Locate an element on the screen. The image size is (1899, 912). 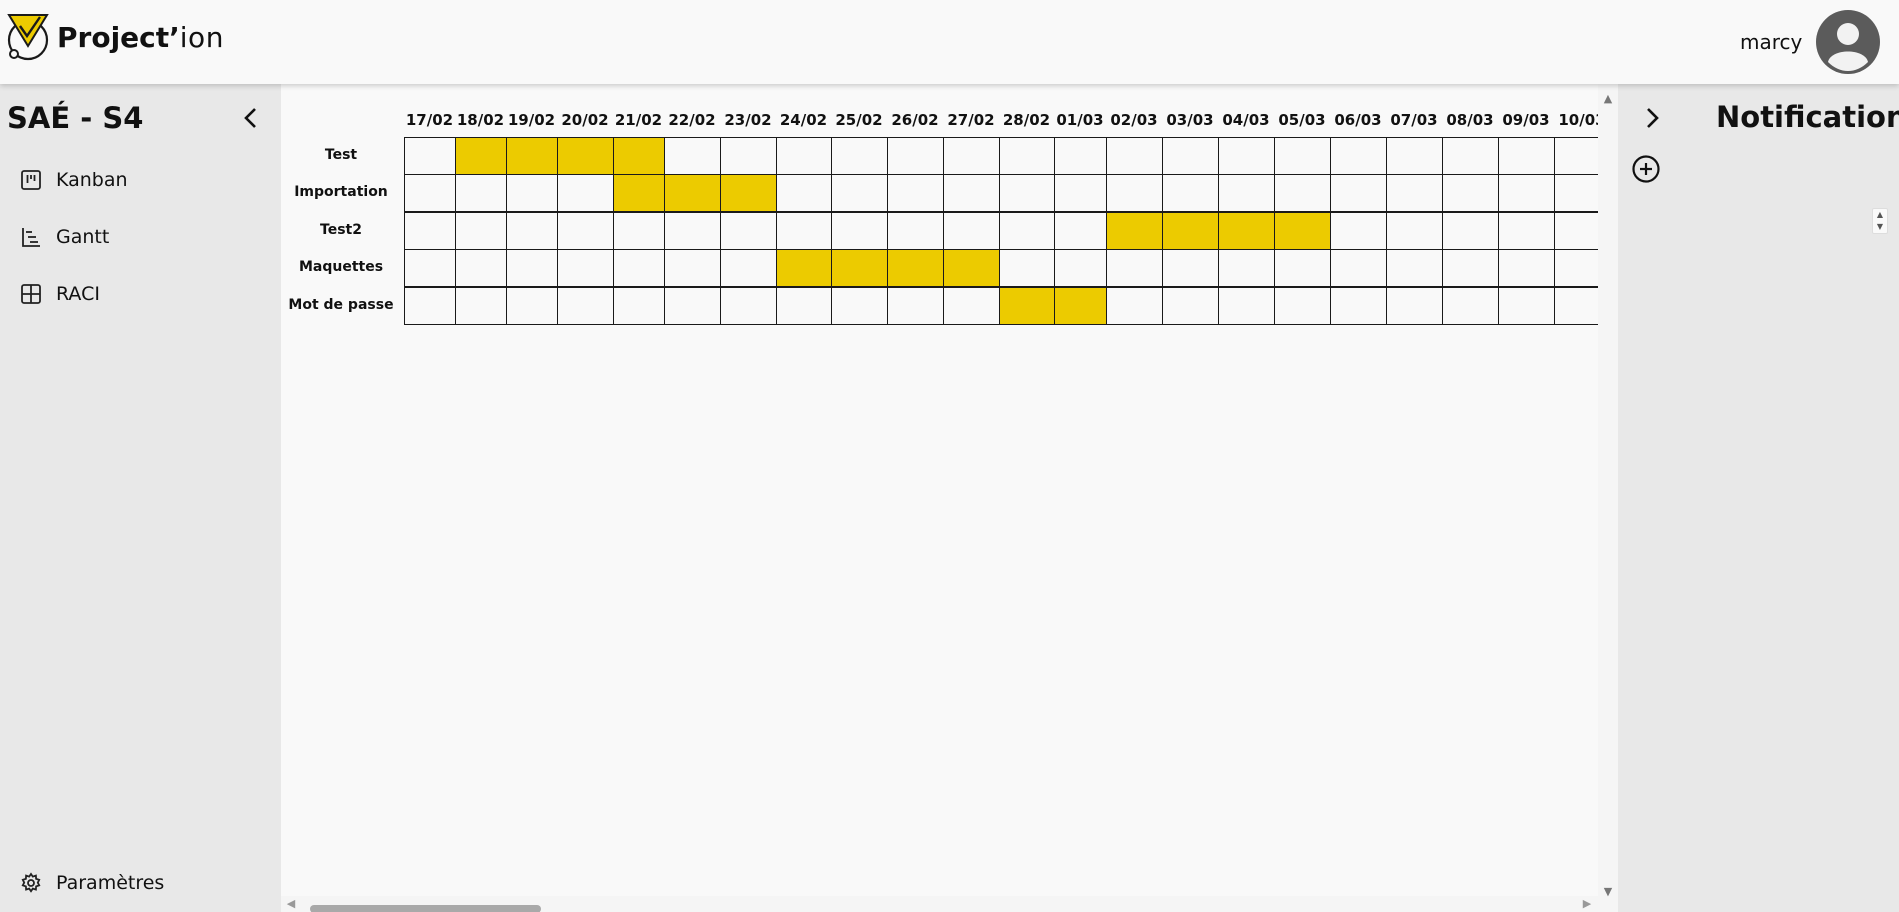
sidebar-item-raci: RACI is located at coordinates (138, 294).